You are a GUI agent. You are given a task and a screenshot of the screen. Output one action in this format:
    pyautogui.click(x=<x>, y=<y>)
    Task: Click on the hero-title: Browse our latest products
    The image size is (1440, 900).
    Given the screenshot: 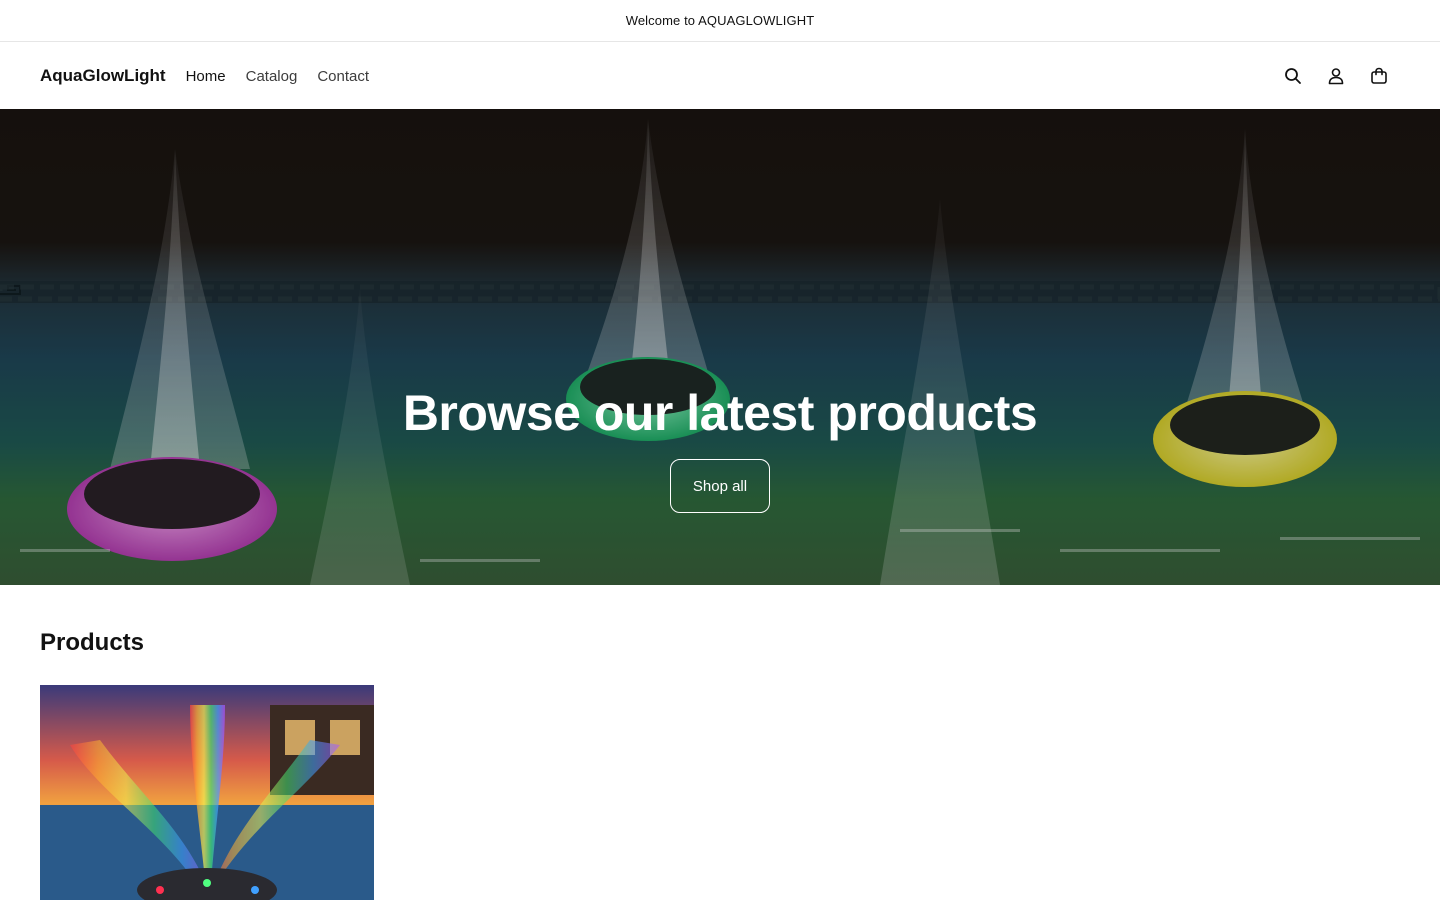 What is the action you would take?
    pyautogui.click(x=720, y=413)
    